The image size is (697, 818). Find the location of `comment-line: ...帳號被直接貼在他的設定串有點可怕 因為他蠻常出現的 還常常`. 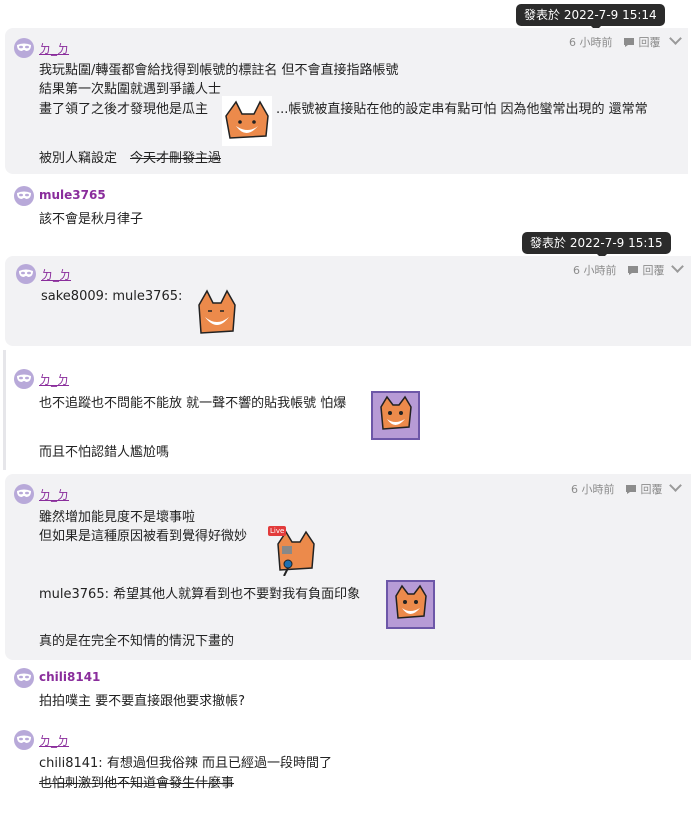

comment-line: ...帳號被直接貼在他的設定串有點可怕 因為他蠻常出現的 還常常 is located at coordinates (462, 109).